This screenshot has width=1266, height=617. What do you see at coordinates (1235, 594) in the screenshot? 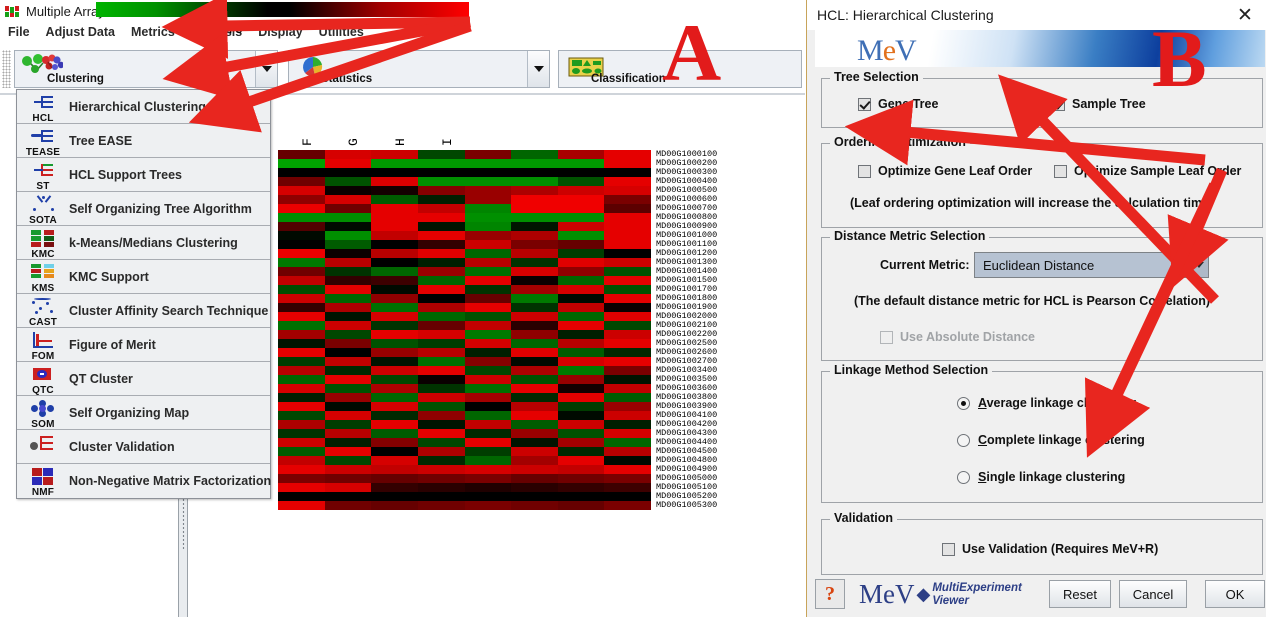
I see `ok-button: OK` at bounding box center [1235, 594].